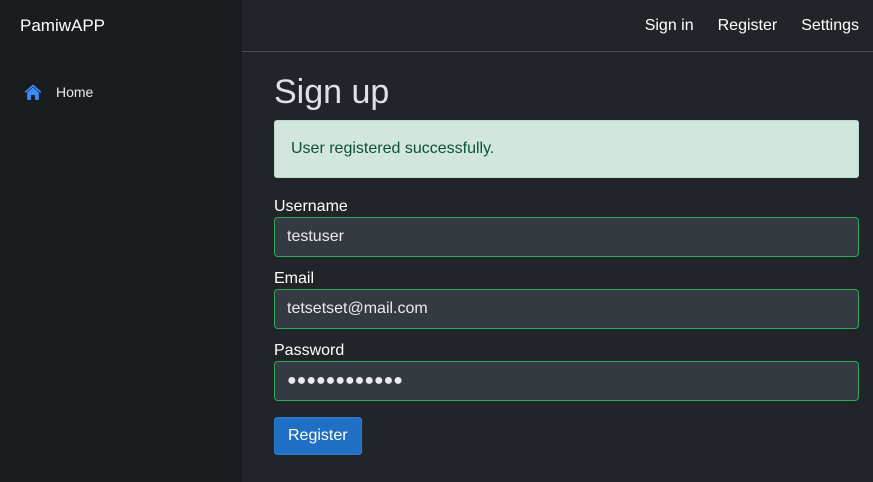  Describe the element at coordinates (121, 92) in the screenshot. I see `sidebar-item-home: Home` at that location.